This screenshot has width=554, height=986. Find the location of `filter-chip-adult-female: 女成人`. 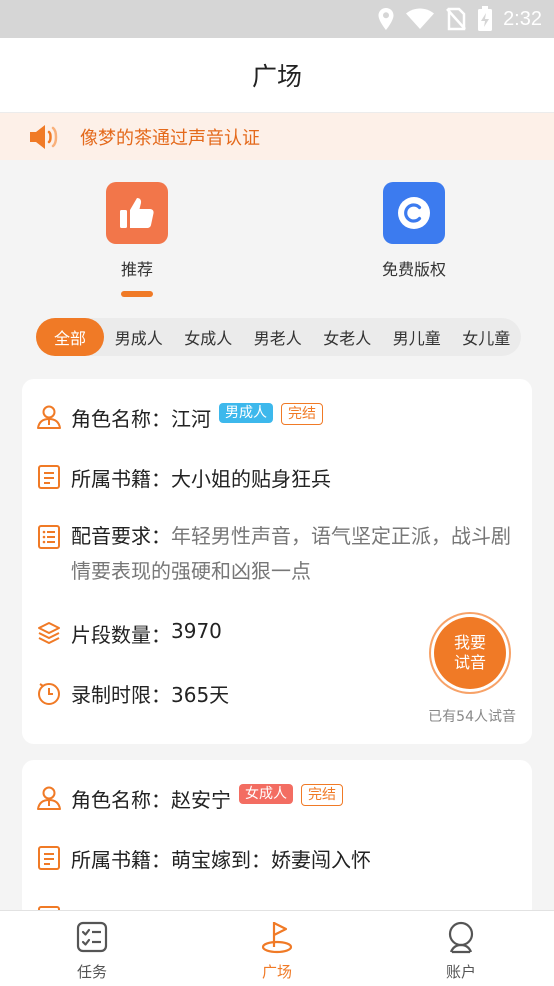

filter-chip-adult-female: 女成人 is located at coordinates (209, 337).